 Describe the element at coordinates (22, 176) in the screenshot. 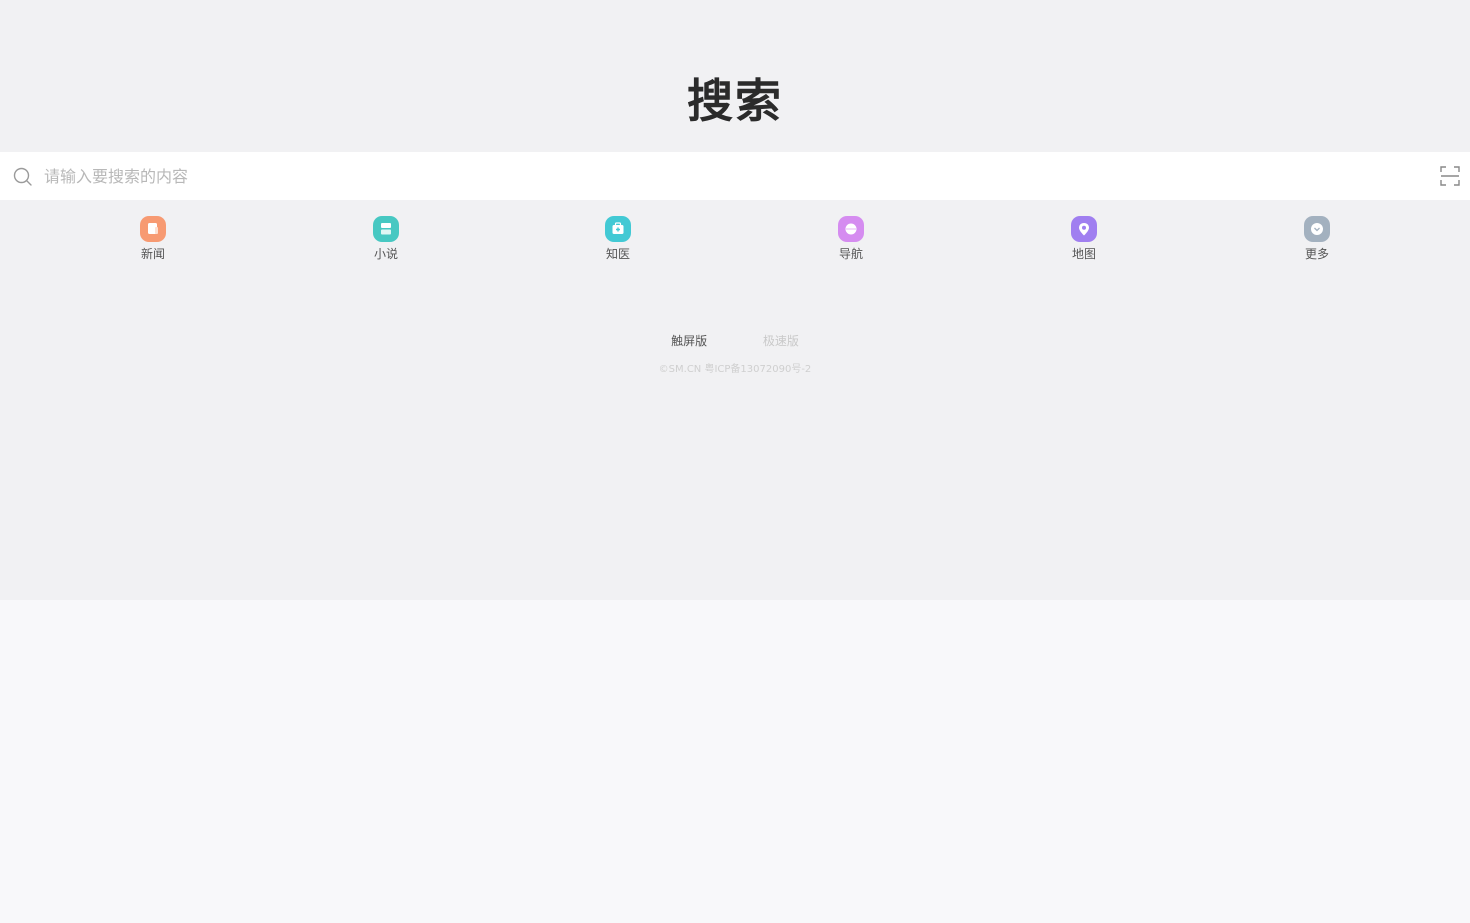

I see `search-icon` at that location.